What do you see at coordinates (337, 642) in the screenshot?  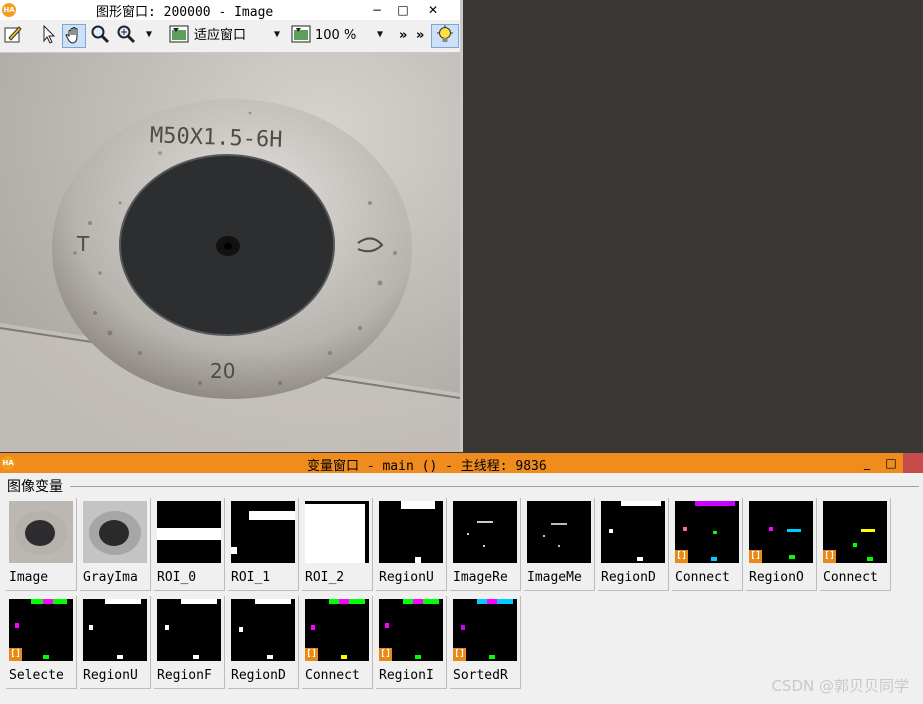 I see `variable-thumbnail-connect3: [] Connect` at bounding box center [337, 642].